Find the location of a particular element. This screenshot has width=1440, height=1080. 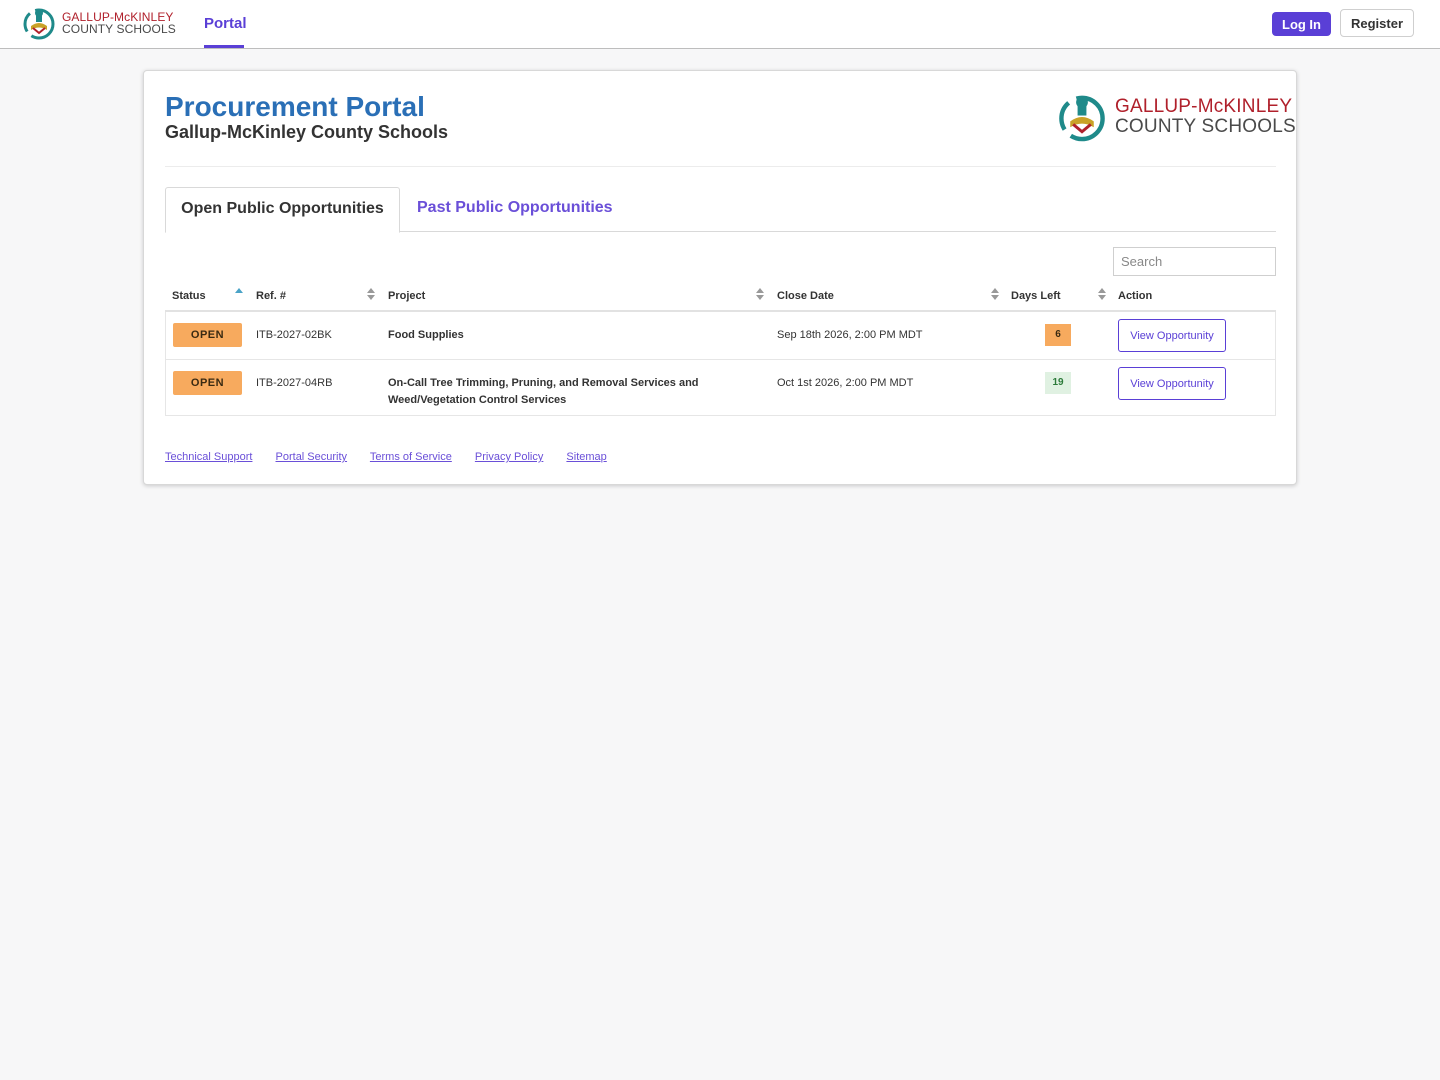

header-divider is located at coordinates (720, 166).